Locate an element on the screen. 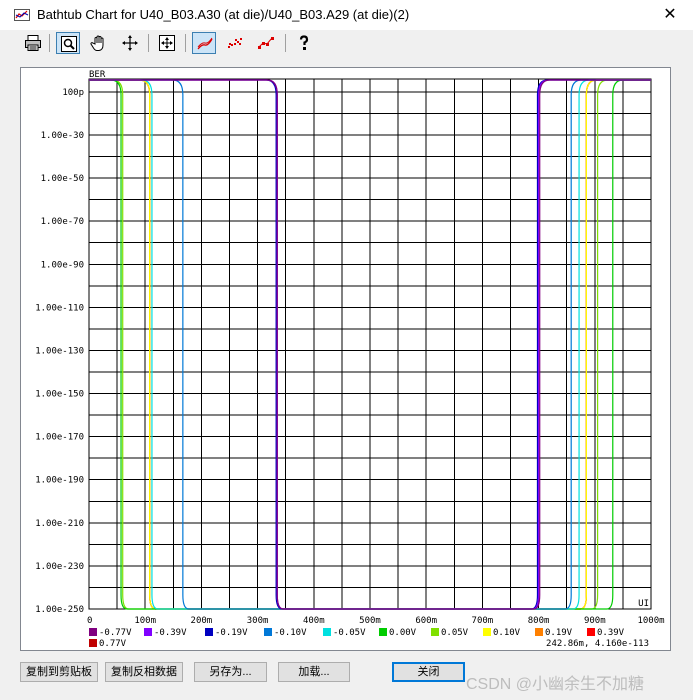 This screenshot has width=693, height=700. print-button is located at coordinates (33, 43).